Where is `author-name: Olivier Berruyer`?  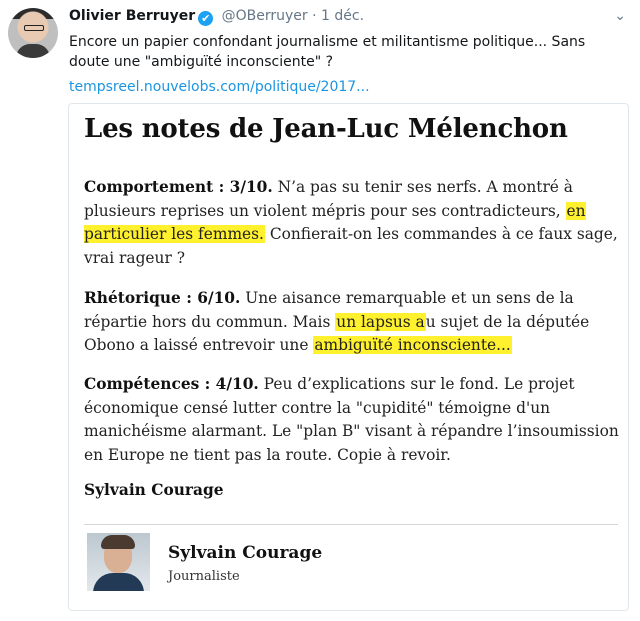
author-name: Olivier Berruyer is located at coordinates (132, 16).